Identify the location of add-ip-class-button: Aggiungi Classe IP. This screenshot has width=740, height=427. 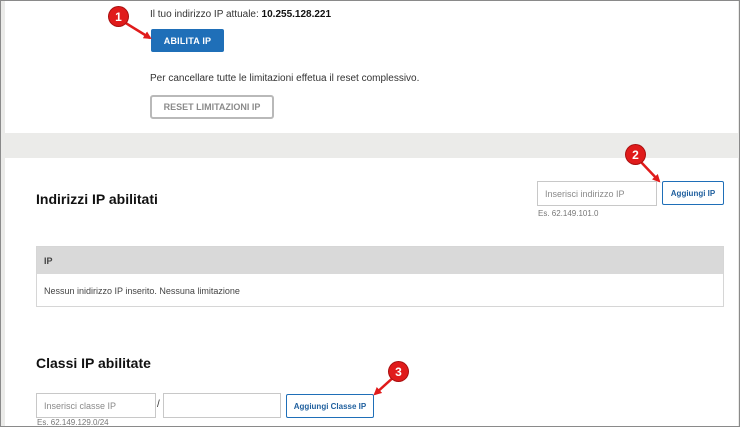
(330, 406).